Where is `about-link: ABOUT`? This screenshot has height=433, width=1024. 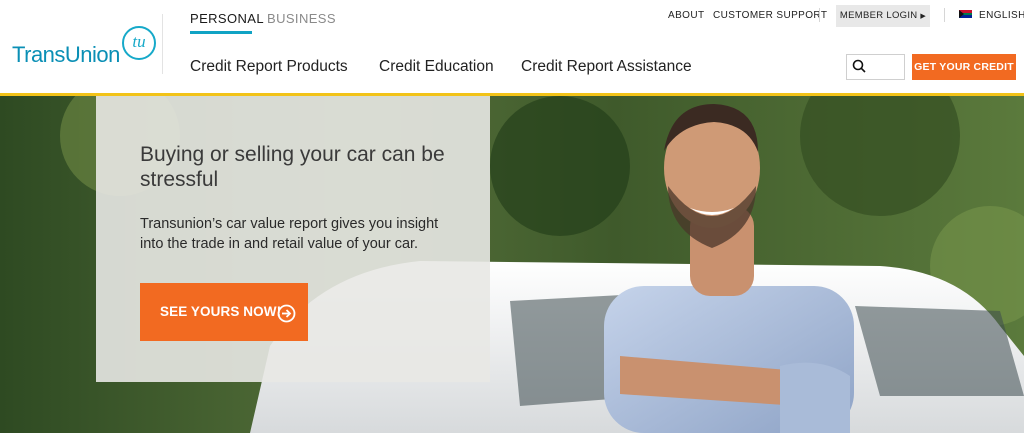
about-link: ABOUT is located at coordinates (686, 15).